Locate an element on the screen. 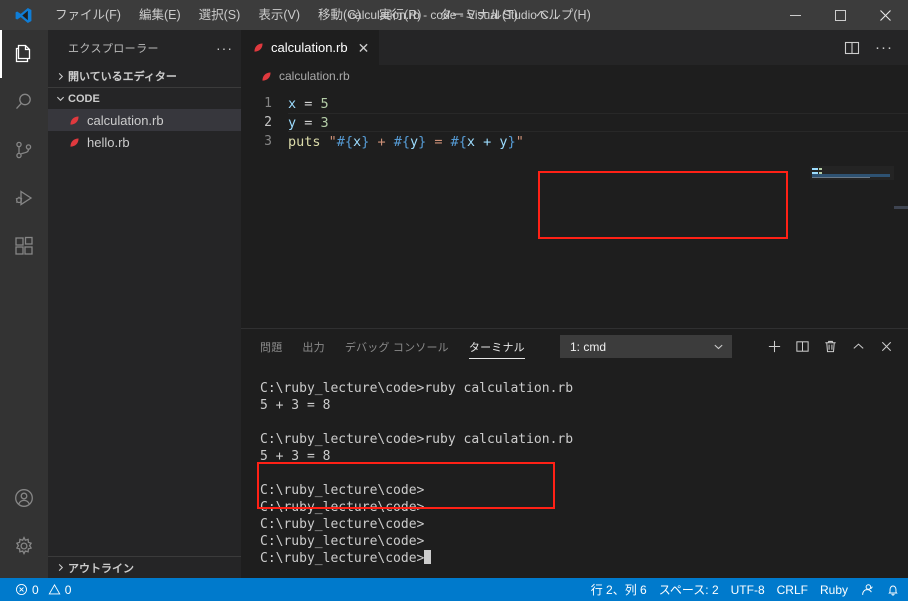  editor-scrollbar is located at coordinates (901, 236).